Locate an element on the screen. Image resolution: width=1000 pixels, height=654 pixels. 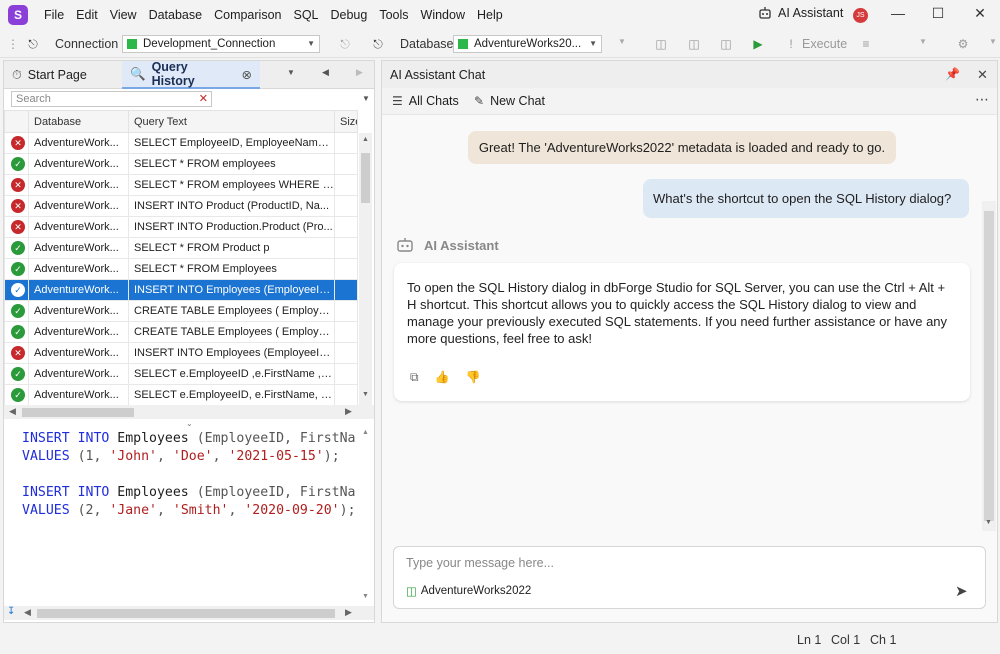
menu-help: Help is located at coordinates (490, 15).